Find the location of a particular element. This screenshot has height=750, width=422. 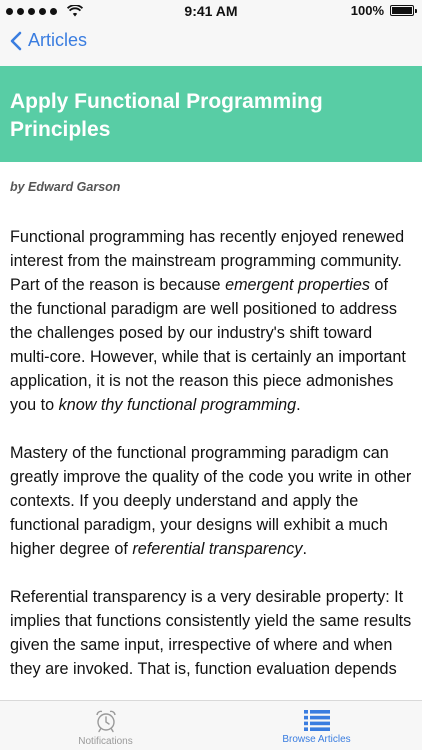

battery-icon is located at coordinates (403, 10).